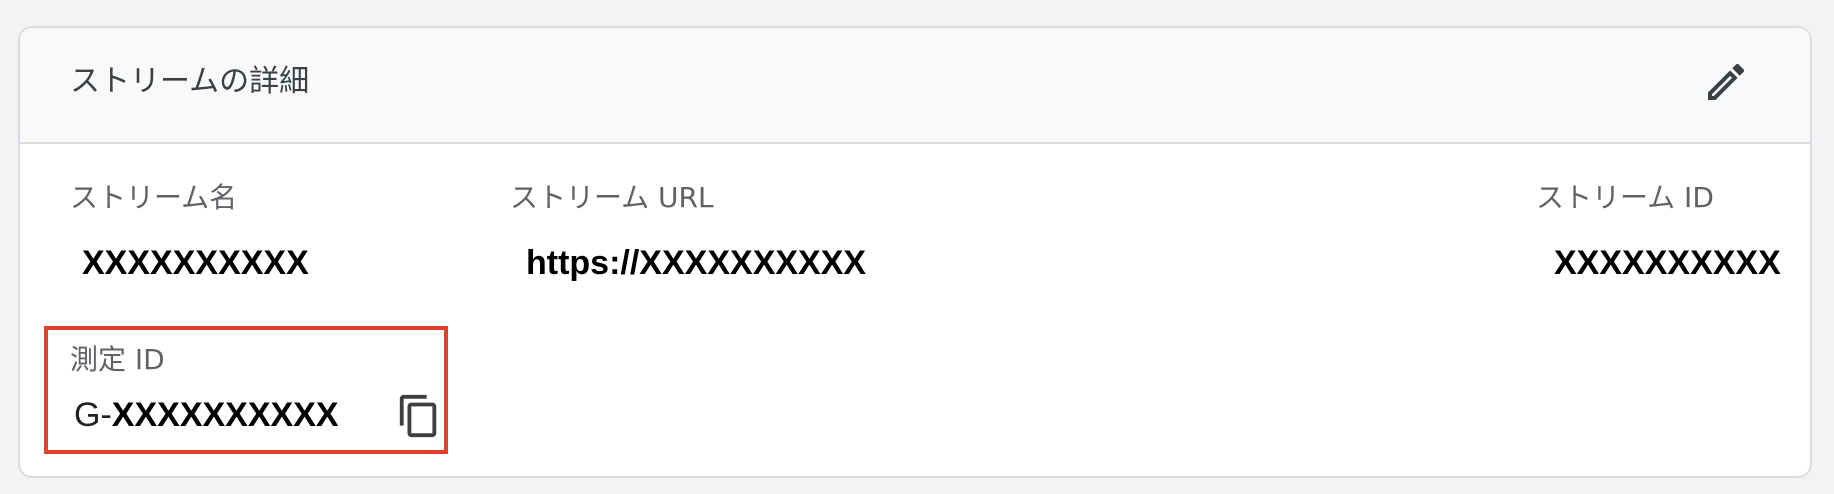 The height and width of the screenshot is (494, 1834). I want to click on copy-icon, so click(418, 416).